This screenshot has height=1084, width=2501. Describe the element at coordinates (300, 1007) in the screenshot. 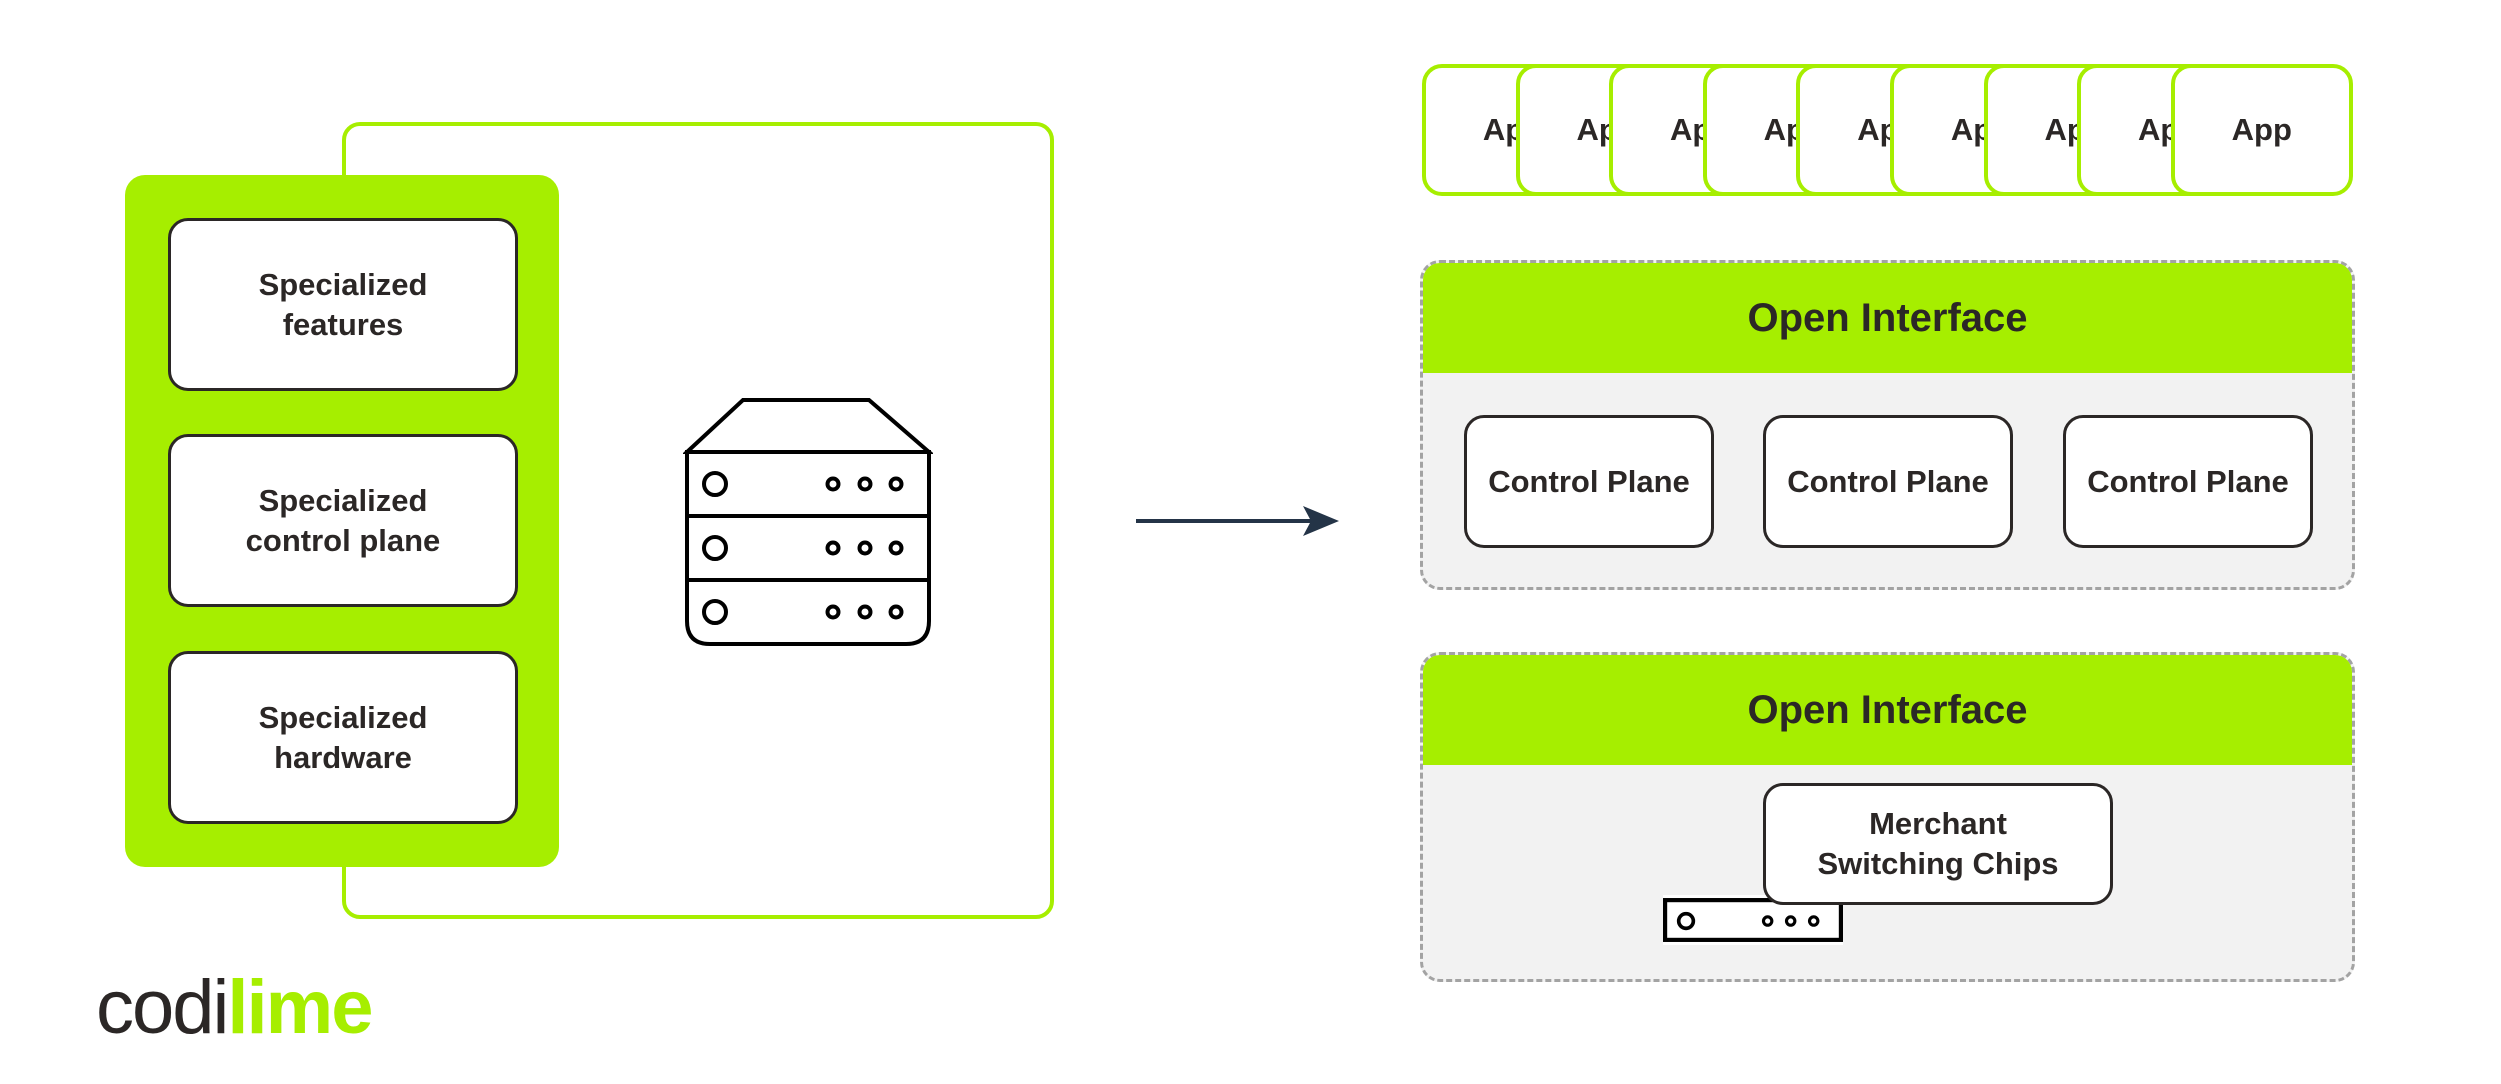

I see `logo-part2: lime` at that location.